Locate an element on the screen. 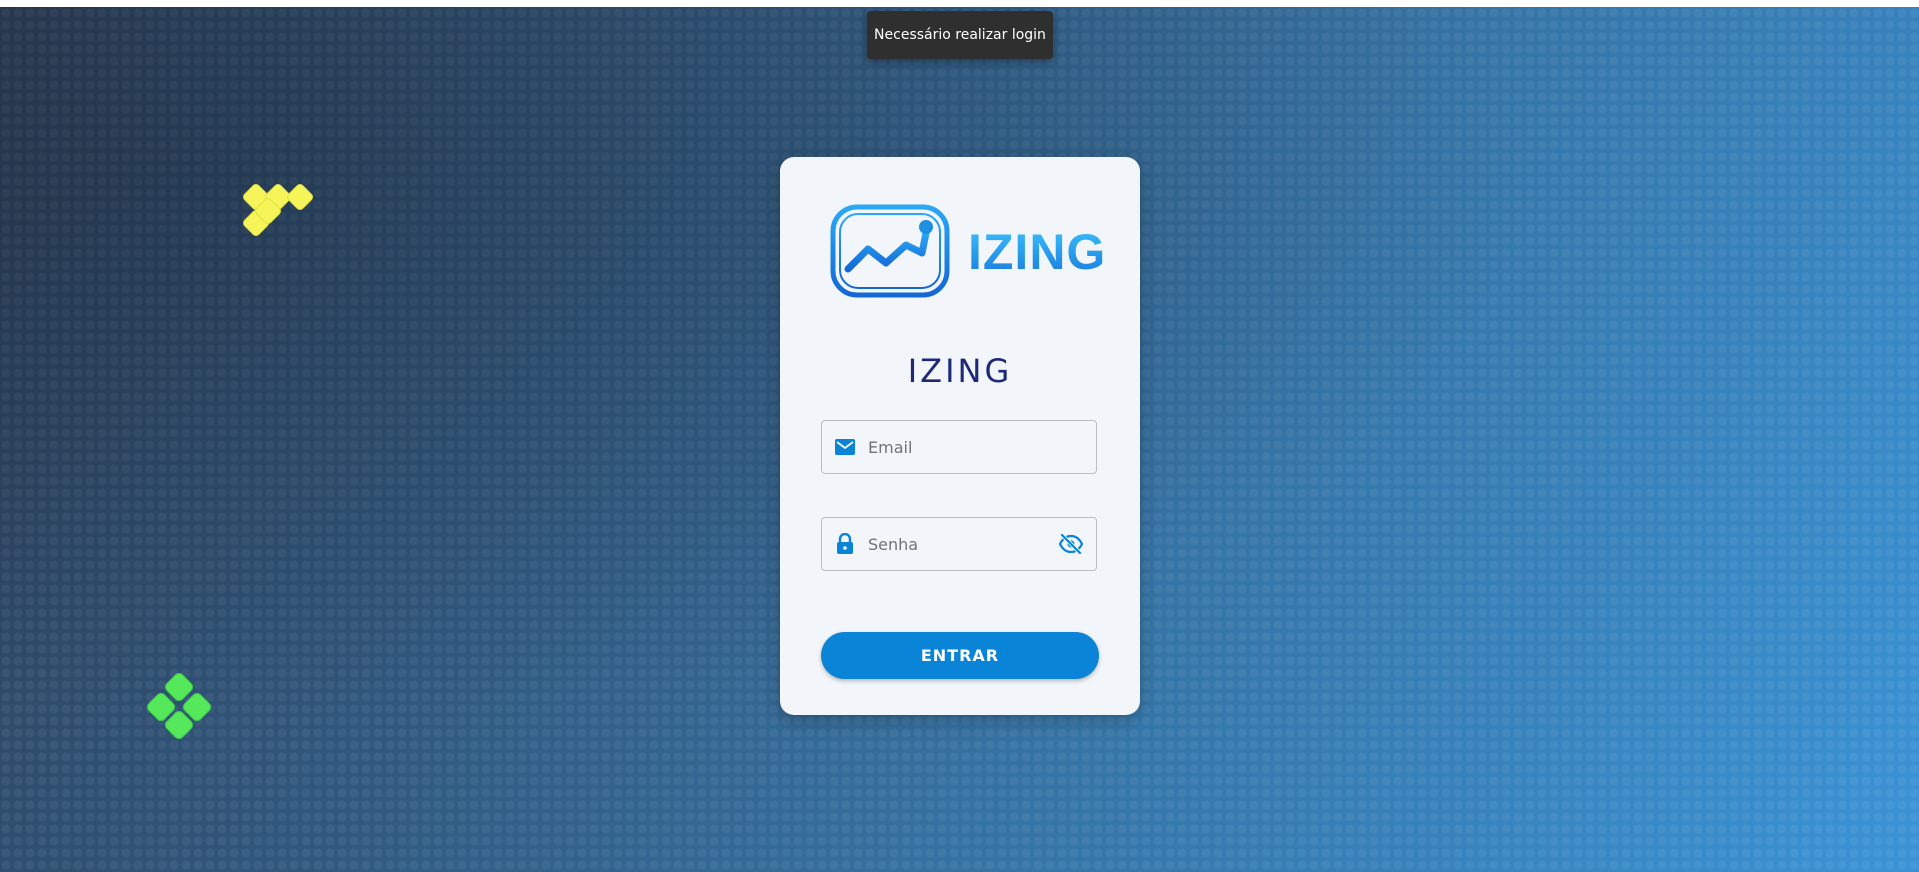 The image size is (1919, 872). izing-chart-logo-icon is located at coordinates (890, 251).